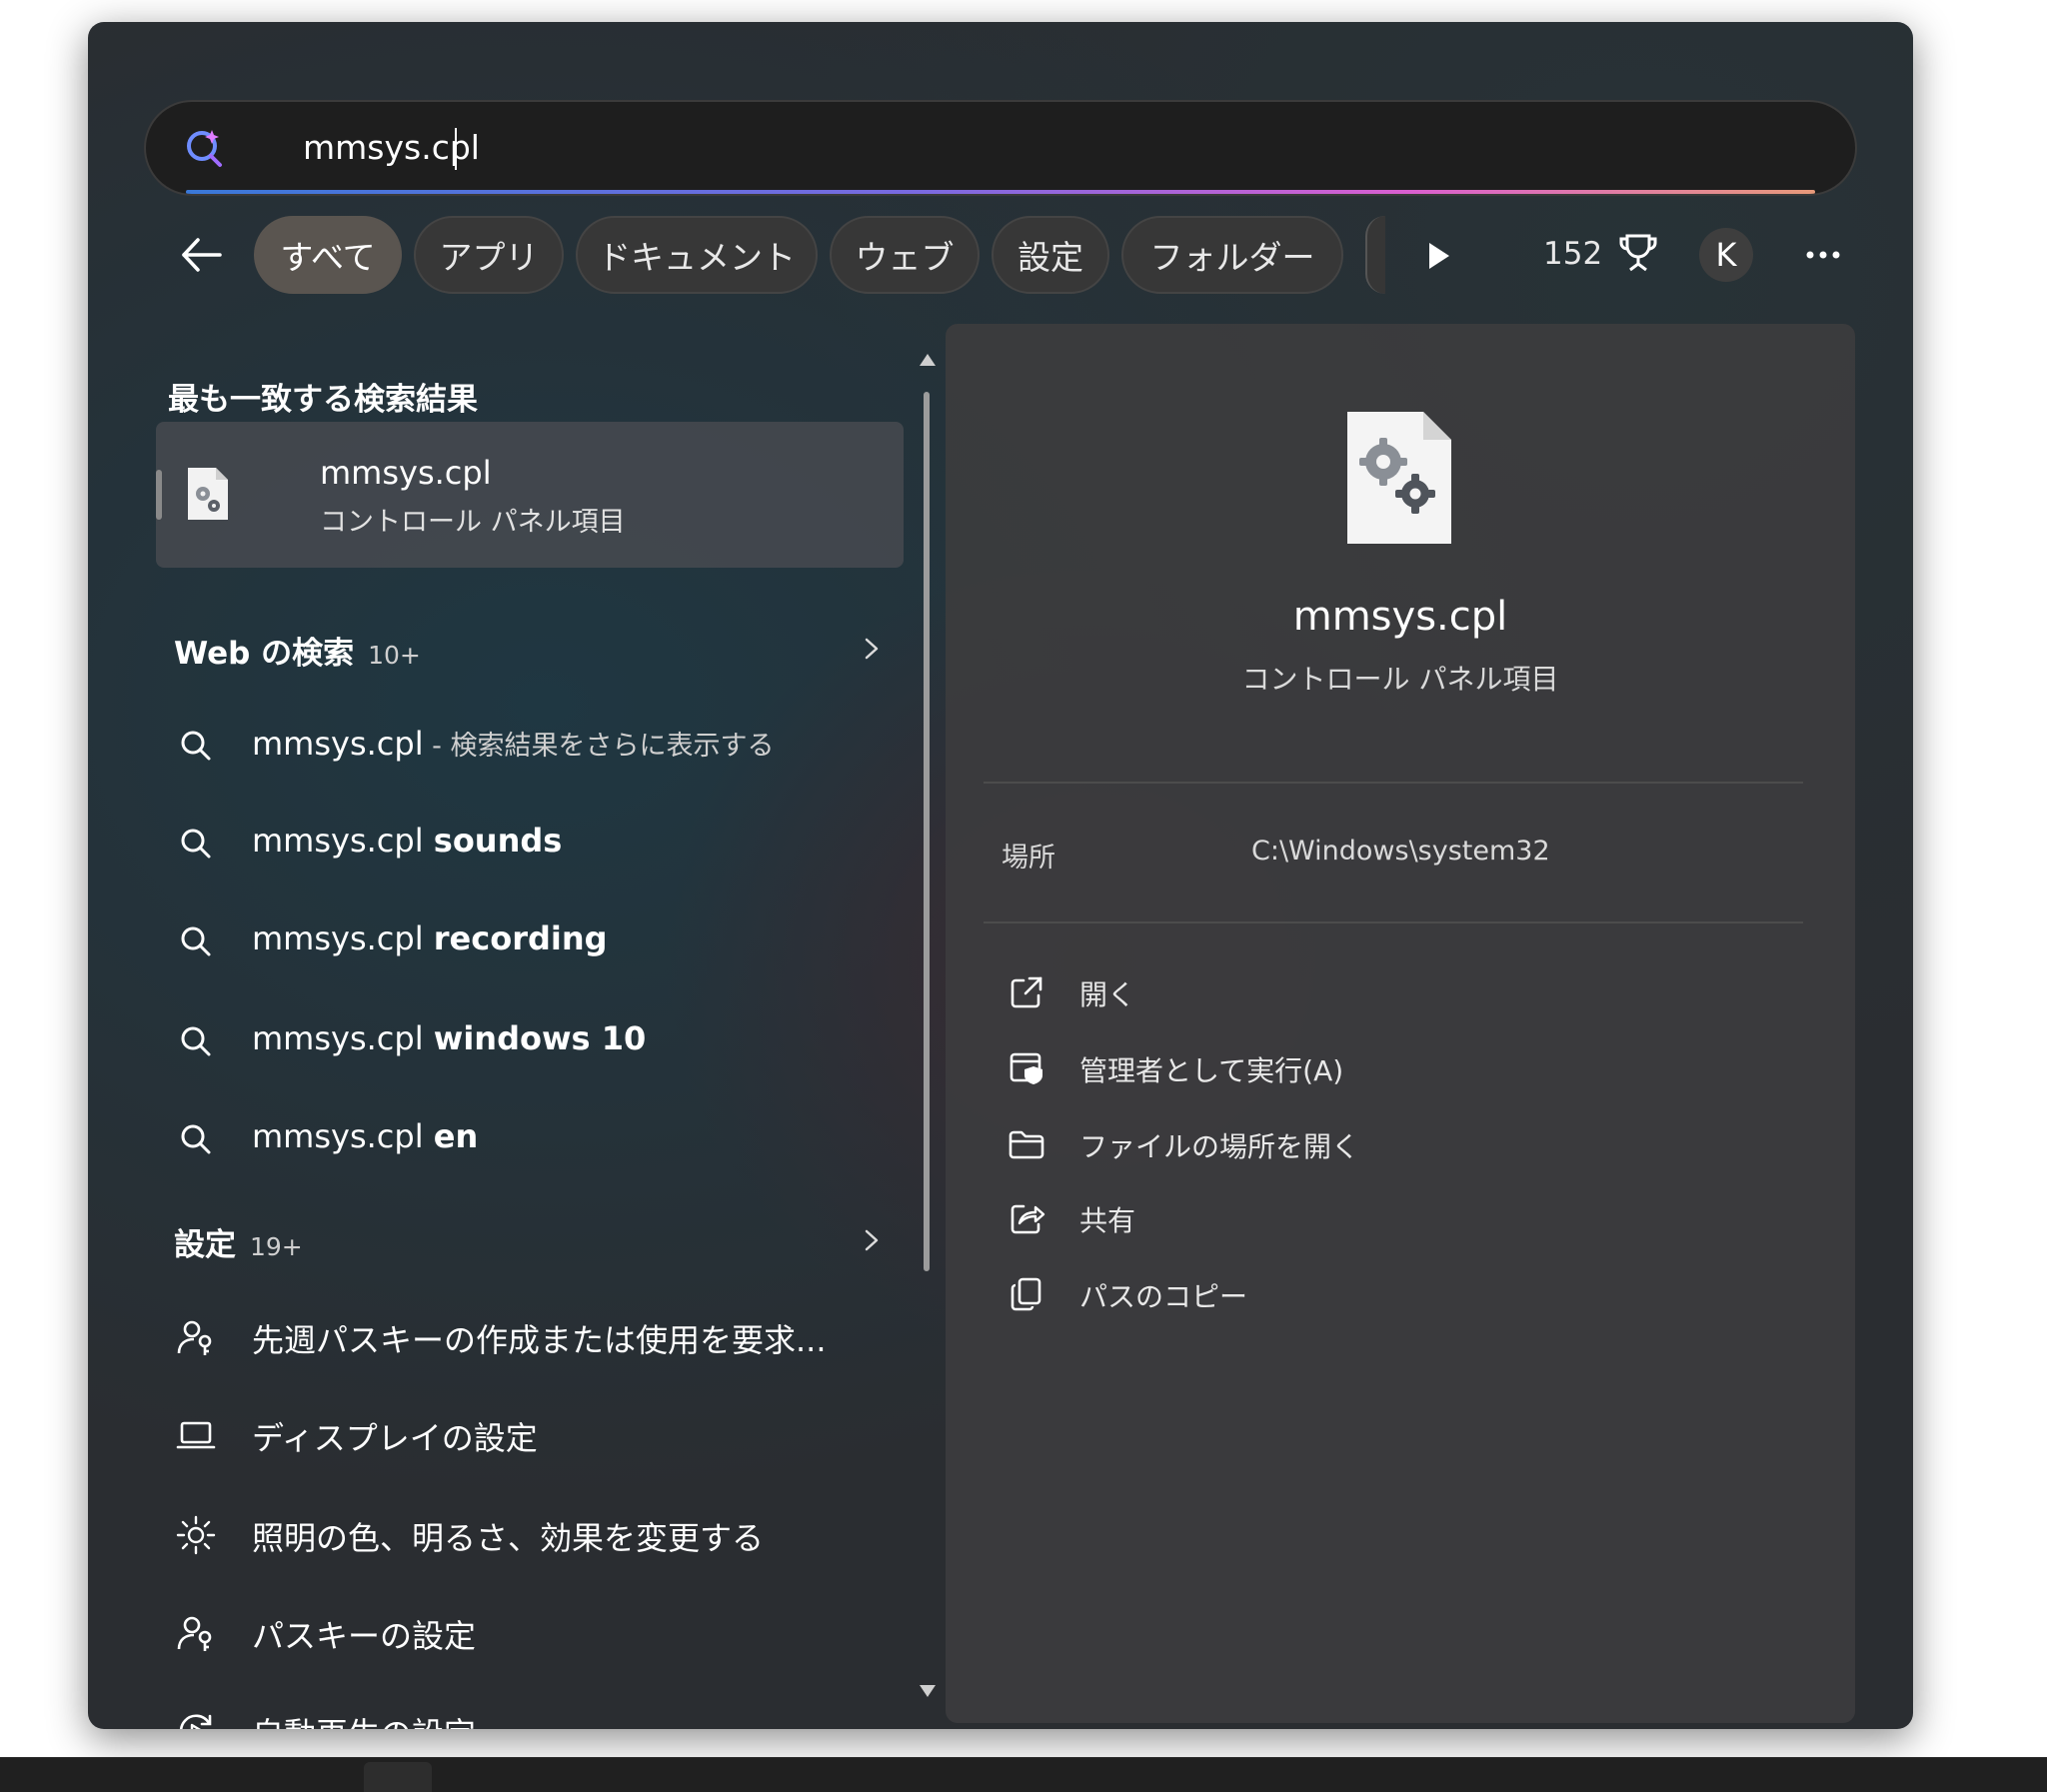  I want to click on filter-chip-overflow, so click(1375, 255).